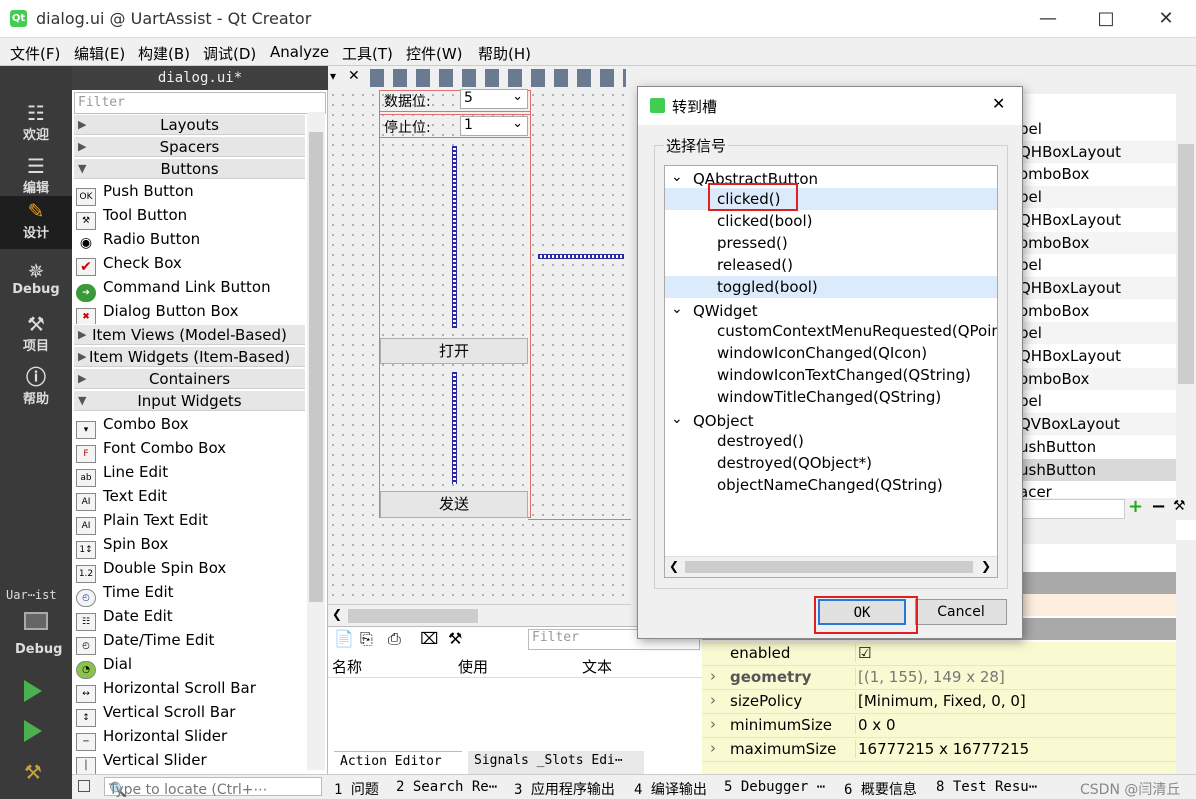 This screenshot has width=1196, height=799. What do you see at coordinates (213, 787) in the screenshot?
I see `locate-input: 🔍 Type to locate (Ctrl+⋯` at bounding box center [213, 787].